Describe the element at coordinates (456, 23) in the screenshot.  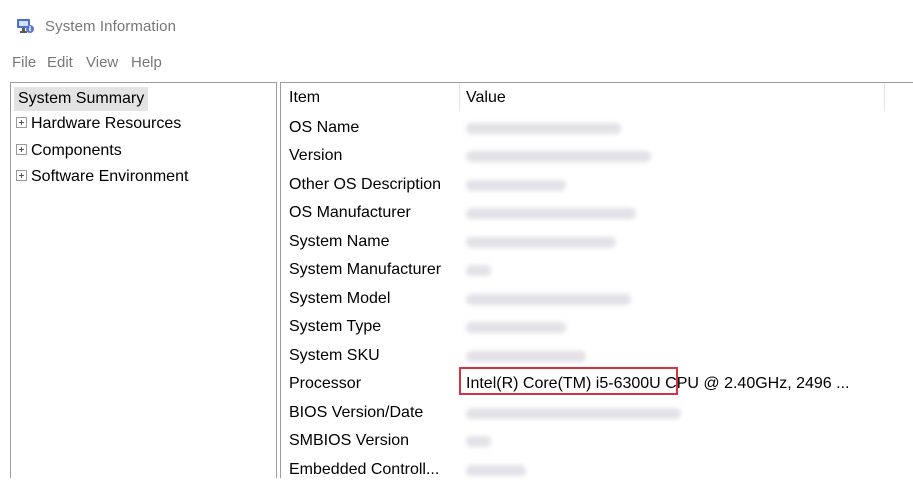
I see `title-bar: System Information` at that location.